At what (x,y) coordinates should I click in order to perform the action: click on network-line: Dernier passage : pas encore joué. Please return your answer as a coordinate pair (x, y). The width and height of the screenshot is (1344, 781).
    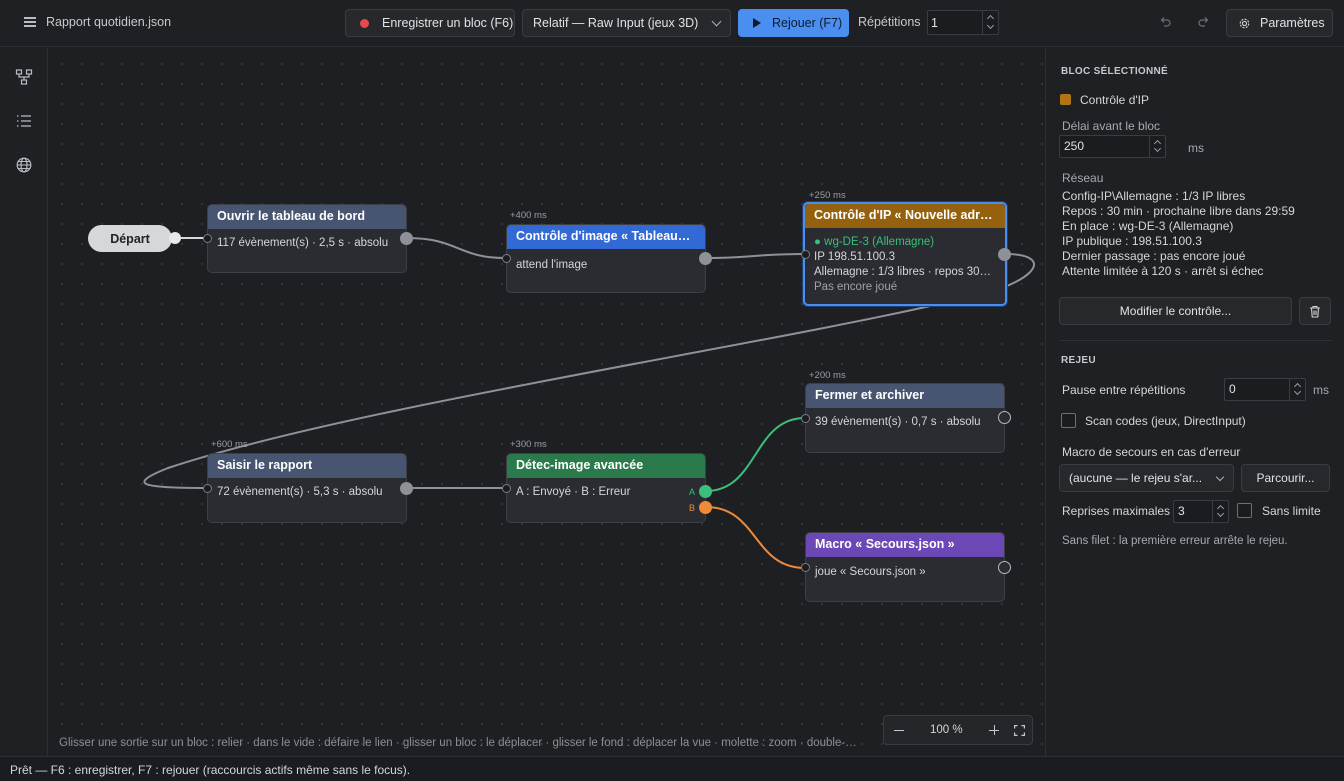
    Looking at the image, I should click on (1154, 256).